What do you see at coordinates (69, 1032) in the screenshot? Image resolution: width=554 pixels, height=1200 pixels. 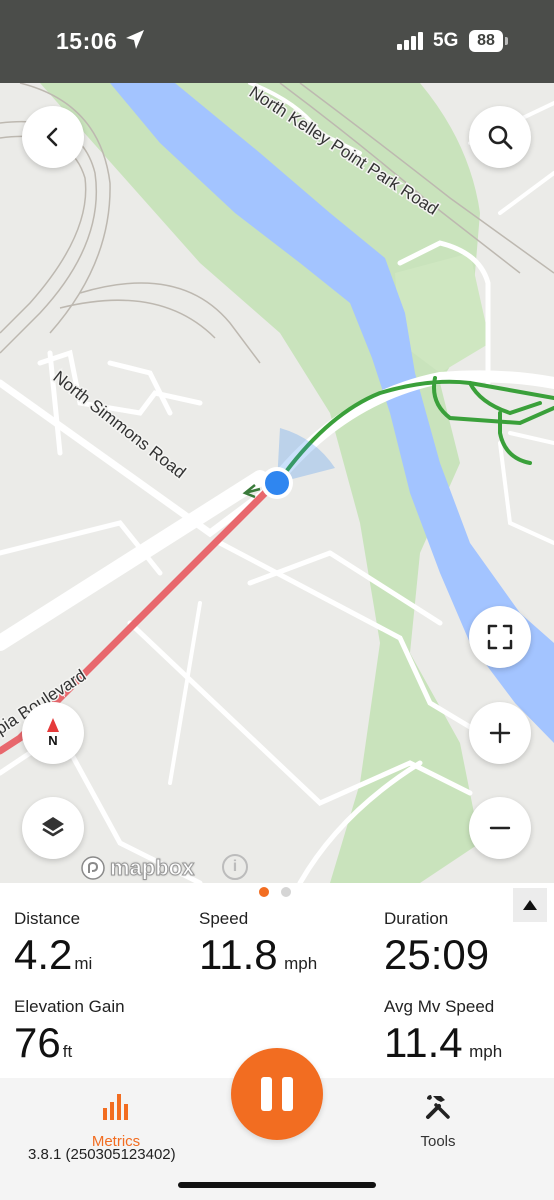 I see `metric-elevation: Elevation Gain 76 ft` at bounding box center [69, 1032].